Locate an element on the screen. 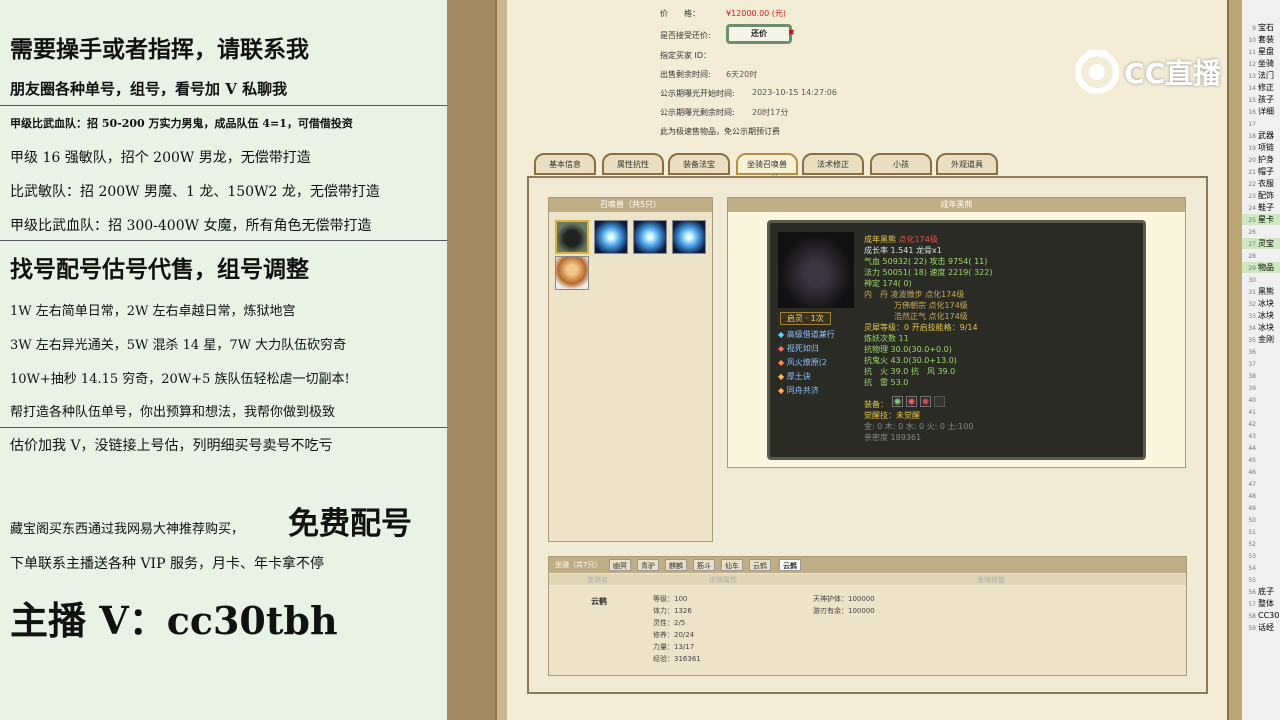 The width and height of the screenshot is (1280, 720). side-list-row: 45 is located at coordinates (1261, 459).